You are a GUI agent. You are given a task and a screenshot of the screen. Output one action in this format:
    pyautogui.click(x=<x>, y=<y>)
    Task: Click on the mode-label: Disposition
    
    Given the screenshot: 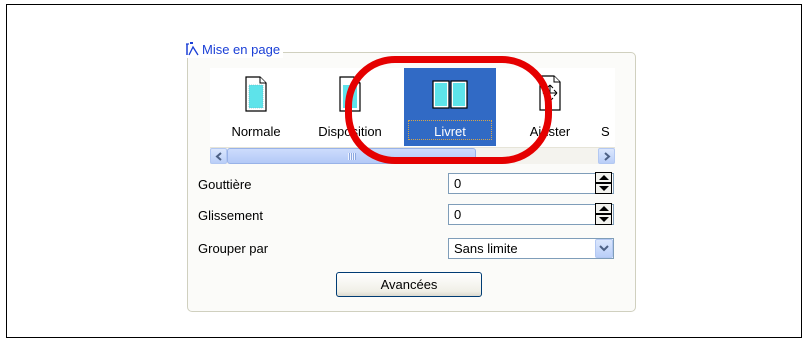 What is the action you would take?
    pyautogui.click(x=350, y=131)
    